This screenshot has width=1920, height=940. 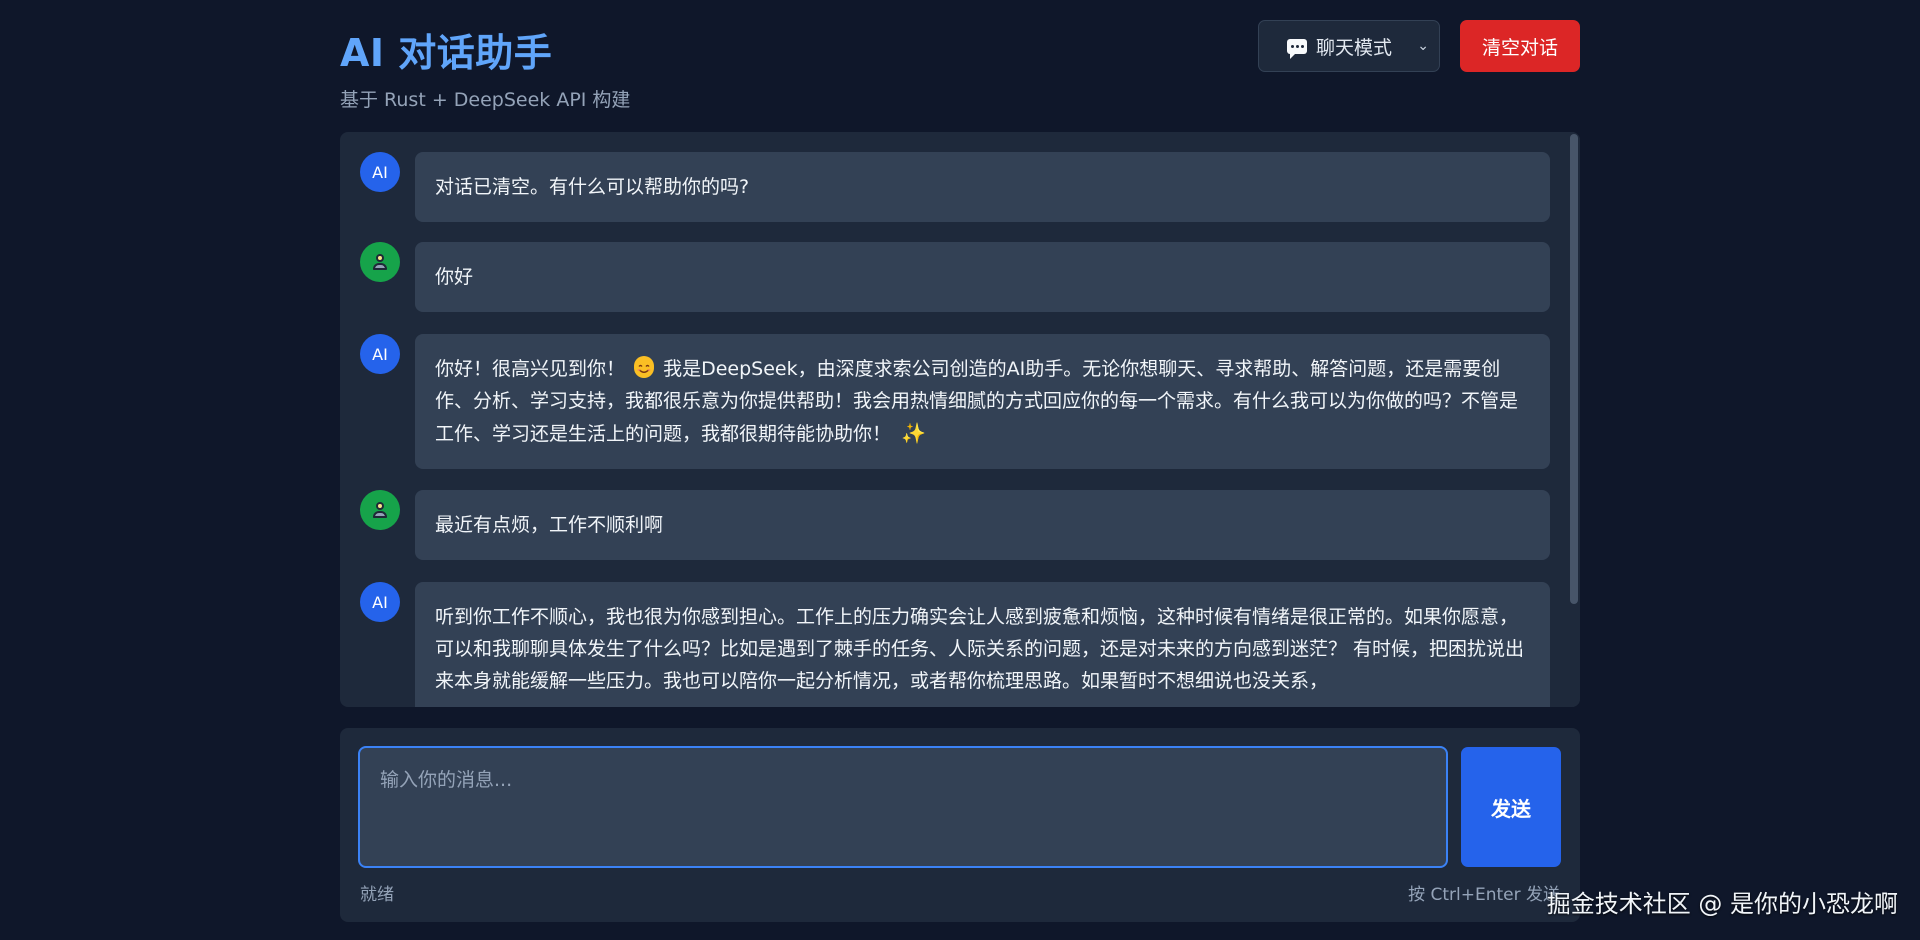 I want to click on message-ai: AI 对话已清空。有什么可以帮助你的吗?, so click(x=955, y=187).